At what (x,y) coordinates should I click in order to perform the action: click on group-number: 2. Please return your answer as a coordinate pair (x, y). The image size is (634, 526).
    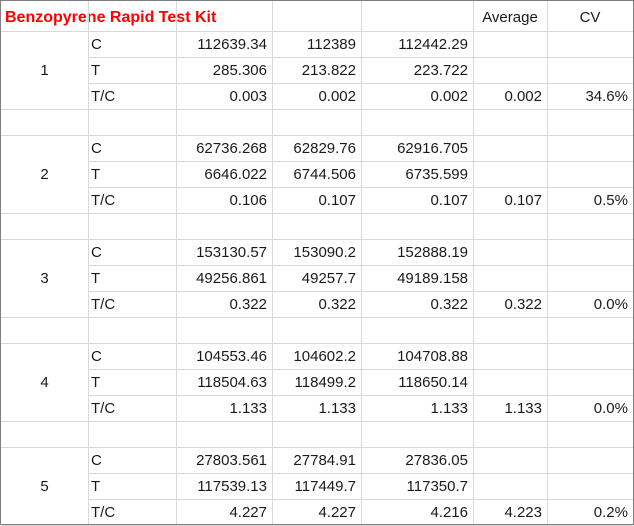
    Looking at the image, I should click on (44, 174).